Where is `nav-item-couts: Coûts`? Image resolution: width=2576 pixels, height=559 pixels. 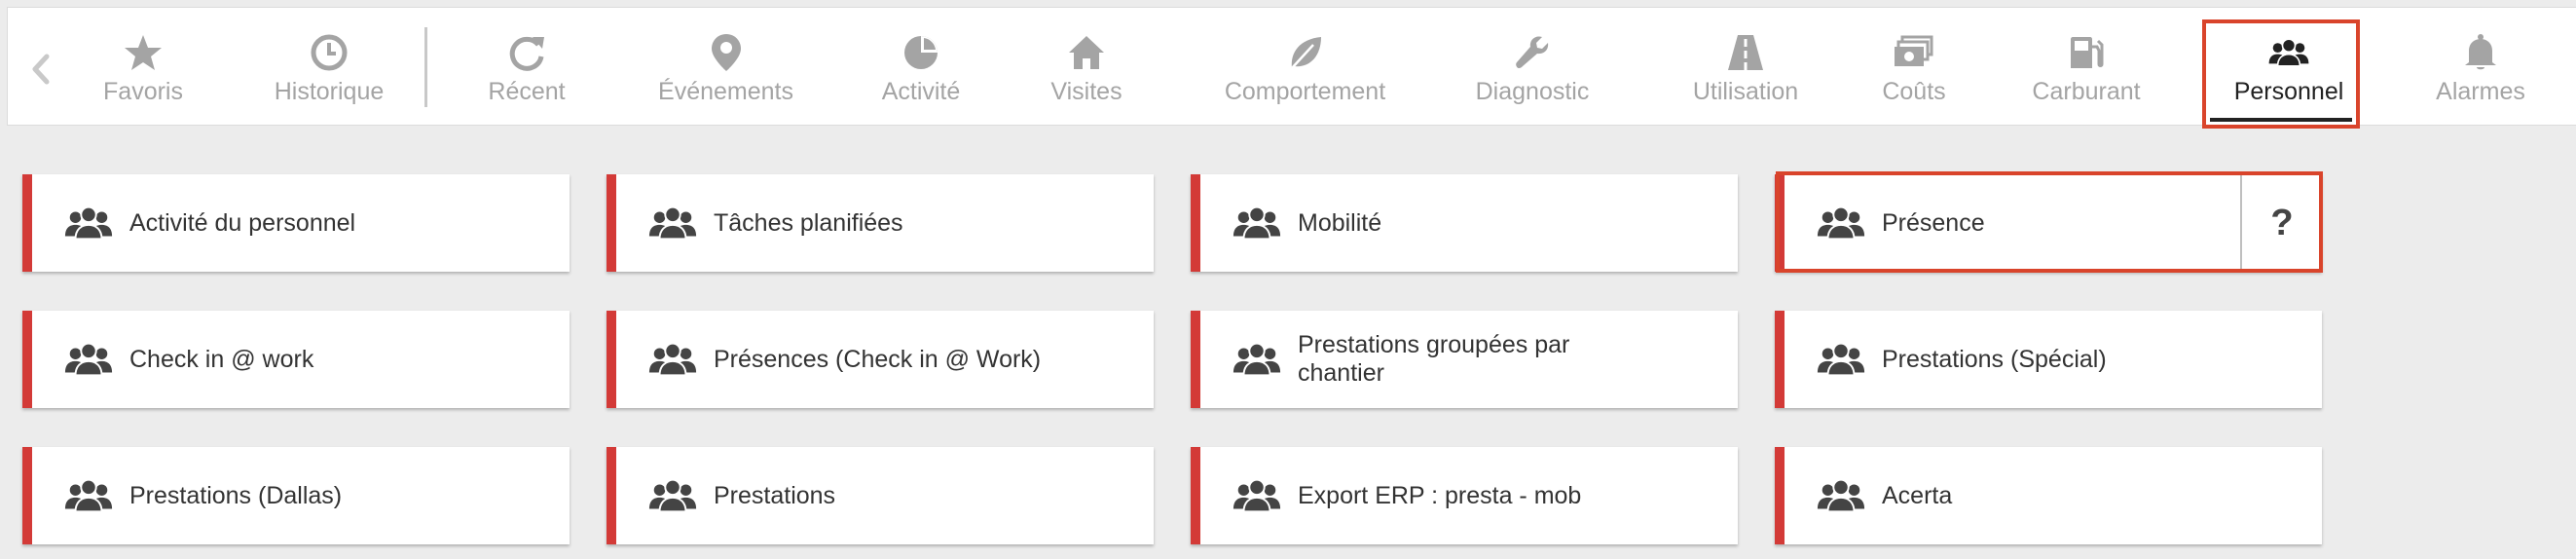 nav-item-couts: Coûts is located at coordinates (1914, 66).